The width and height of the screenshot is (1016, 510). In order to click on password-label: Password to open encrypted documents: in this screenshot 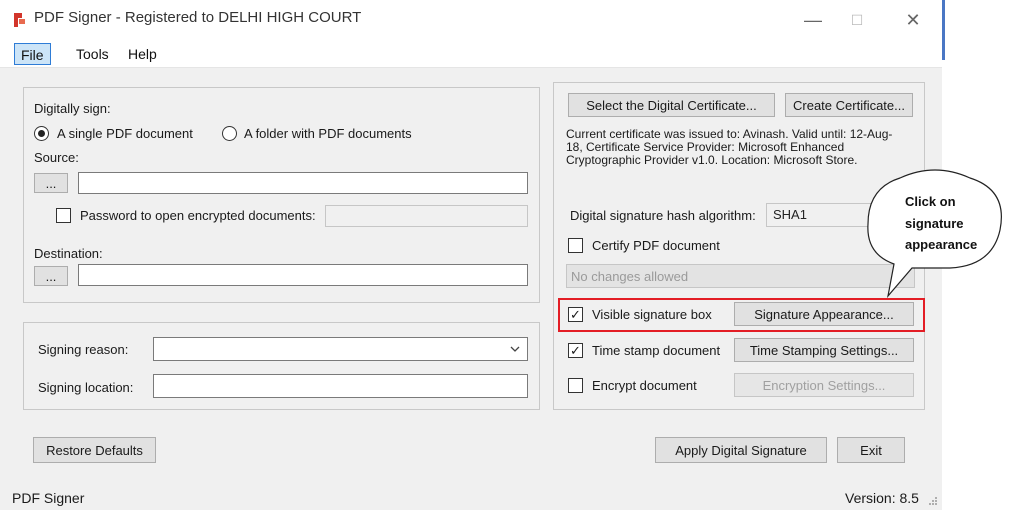, I will do `click(198, 215)`.